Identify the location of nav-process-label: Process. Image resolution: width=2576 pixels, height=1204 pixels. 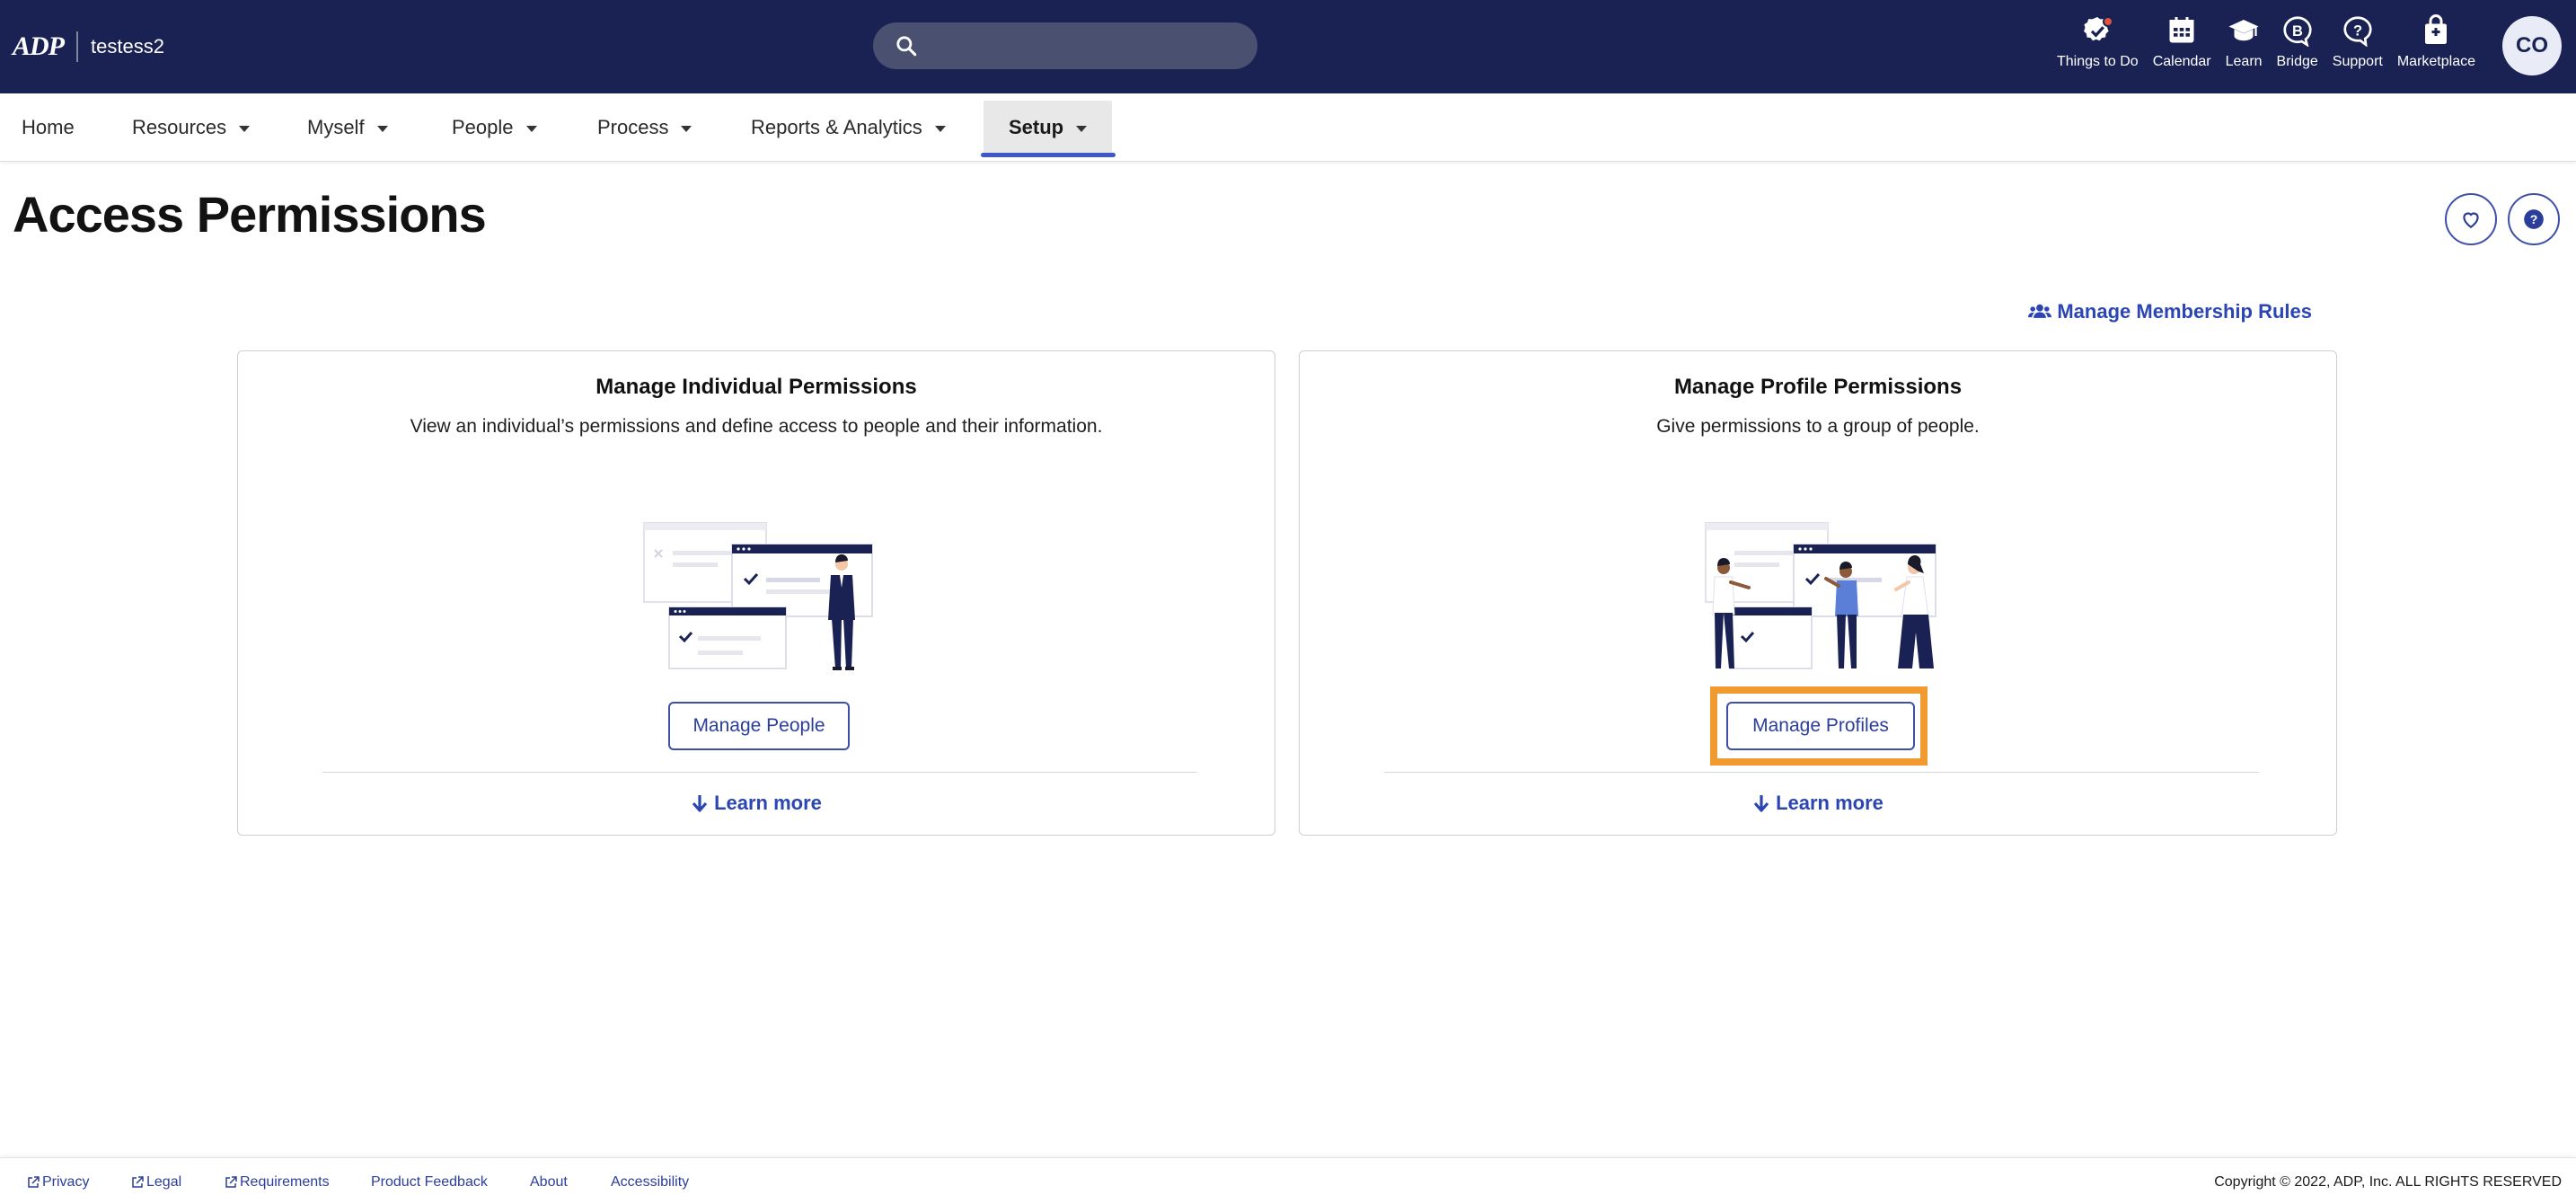
(633, 127).